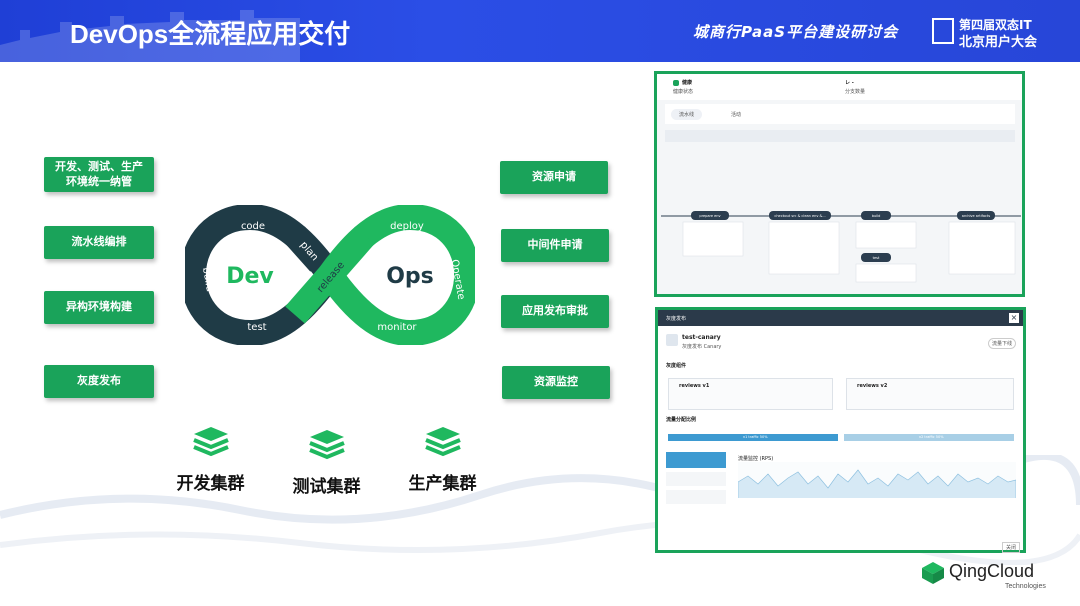 The height and width of the screenshot is (606, 1080). I want to click on health-icon, so click(676, 83).